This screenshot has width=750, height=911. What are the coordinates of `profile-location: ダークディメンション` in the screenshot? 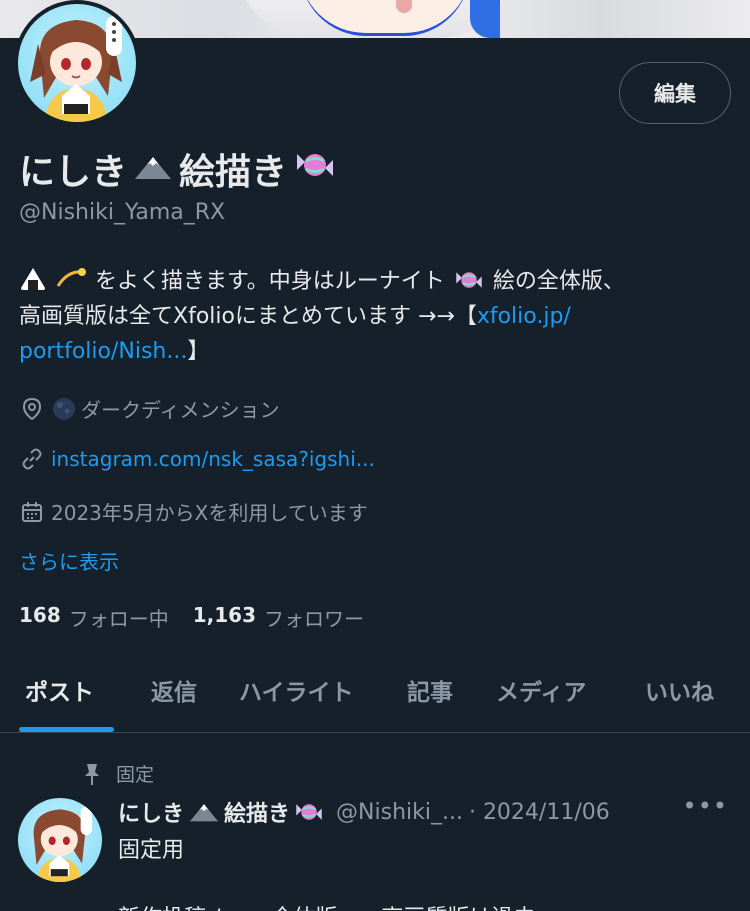 It's located at (149, 408).